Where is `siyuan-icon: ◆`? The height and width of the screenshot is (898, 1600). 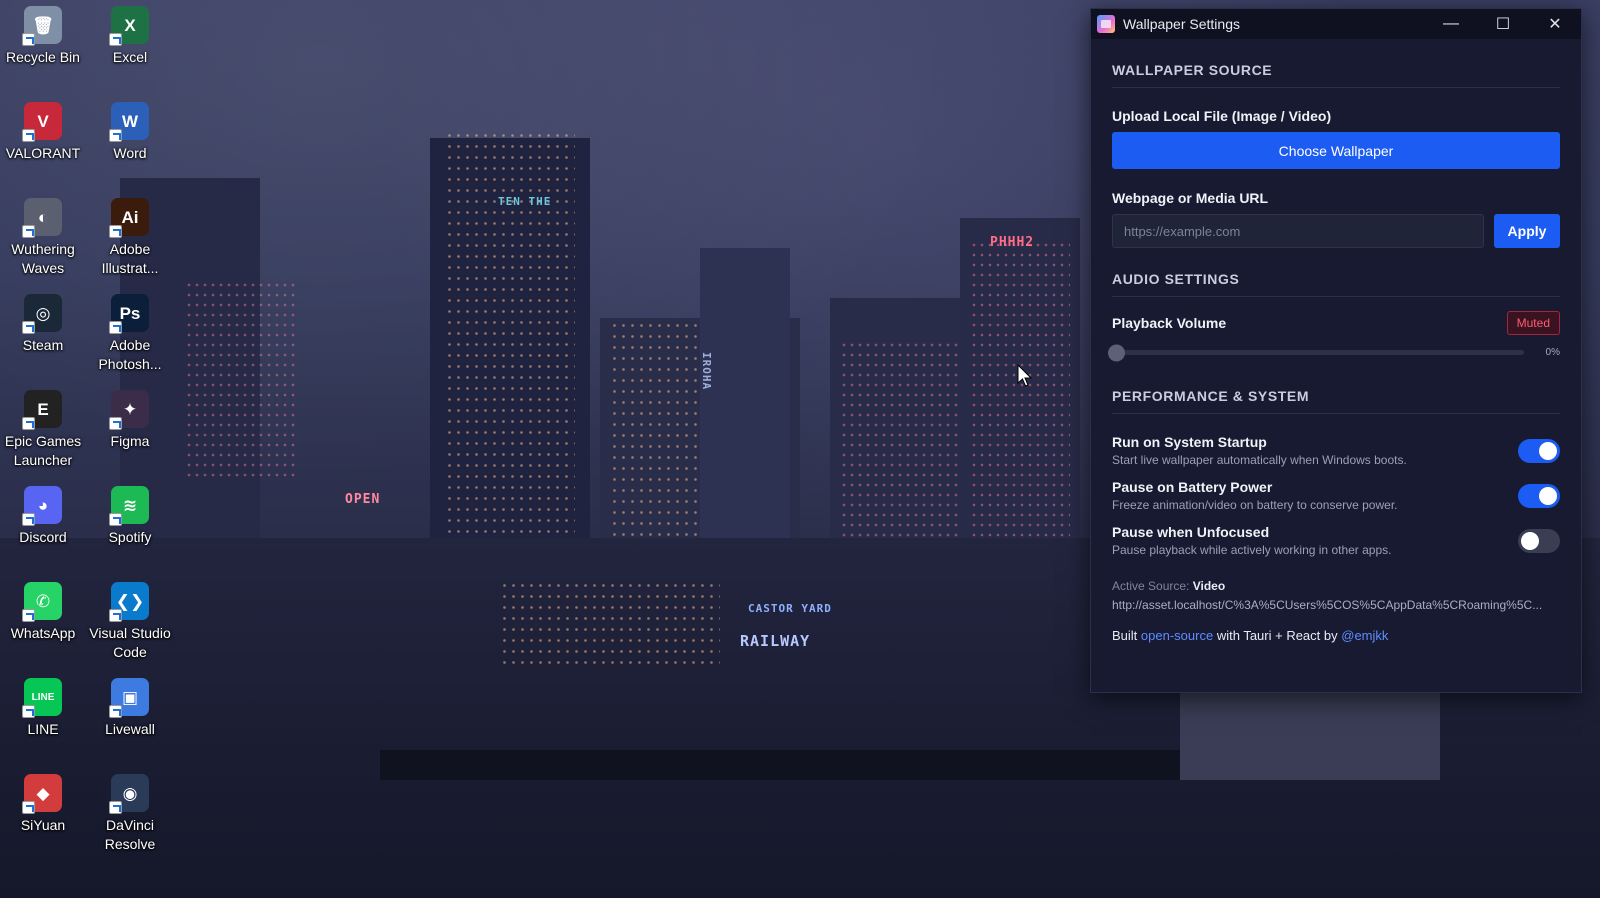 siyuan-icon: ◆ is located at coordinates (42, 794).